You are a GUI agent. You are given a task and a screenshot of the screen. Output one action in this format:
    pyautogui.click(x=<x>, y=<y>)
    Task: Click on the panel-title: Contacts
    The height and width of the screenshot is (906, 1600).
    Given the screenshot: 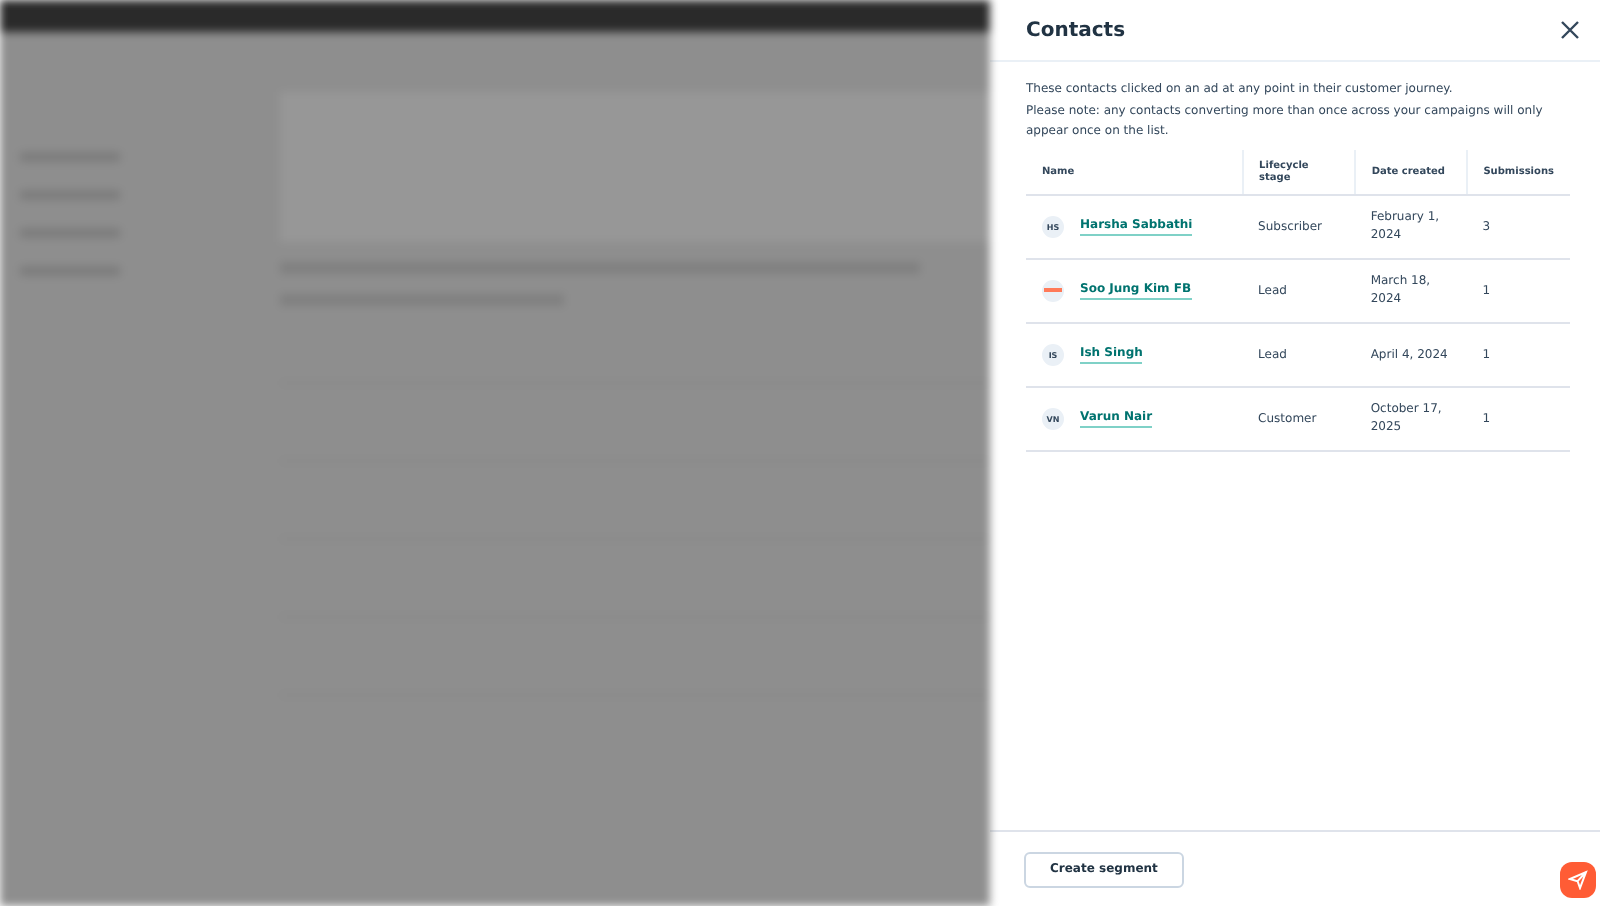 What is the action you would take?
    pyautogui.click(x=1076, y=30)
    